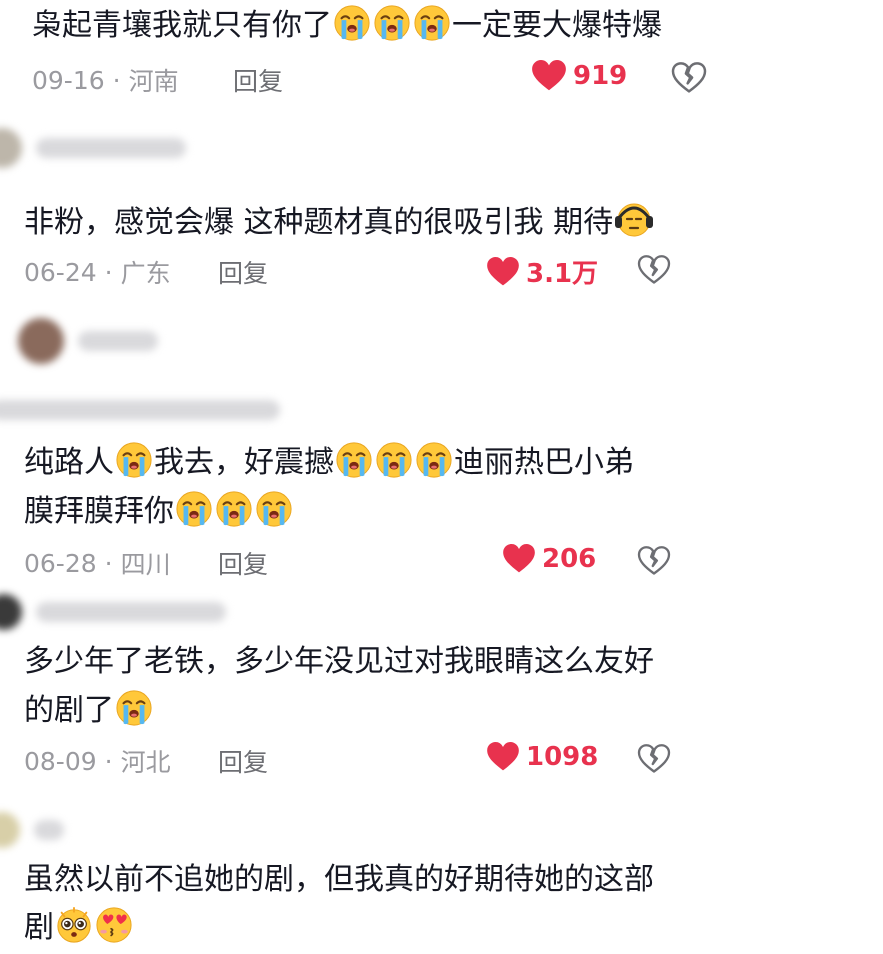 This screenshot has width=883, height=954. I want to click on comment-item-5: 虽然以前不追她的剧，但我真的好期待她的这部 剧, so click(441, 905).